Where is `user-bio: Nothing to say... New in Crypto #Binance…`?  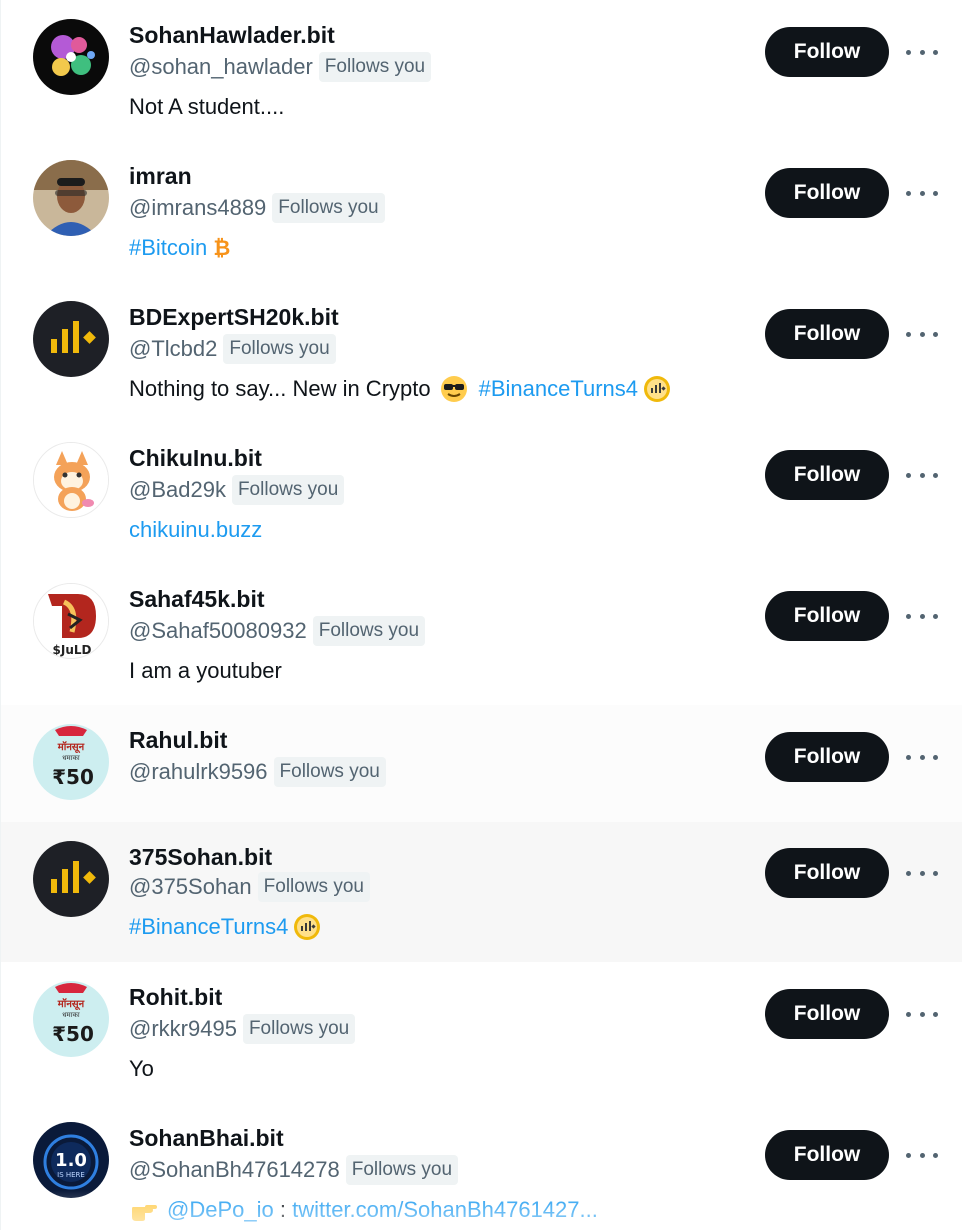 user-bio: Nothing to say... New in Crypto #Binance… is located at coordinates (400, 389).